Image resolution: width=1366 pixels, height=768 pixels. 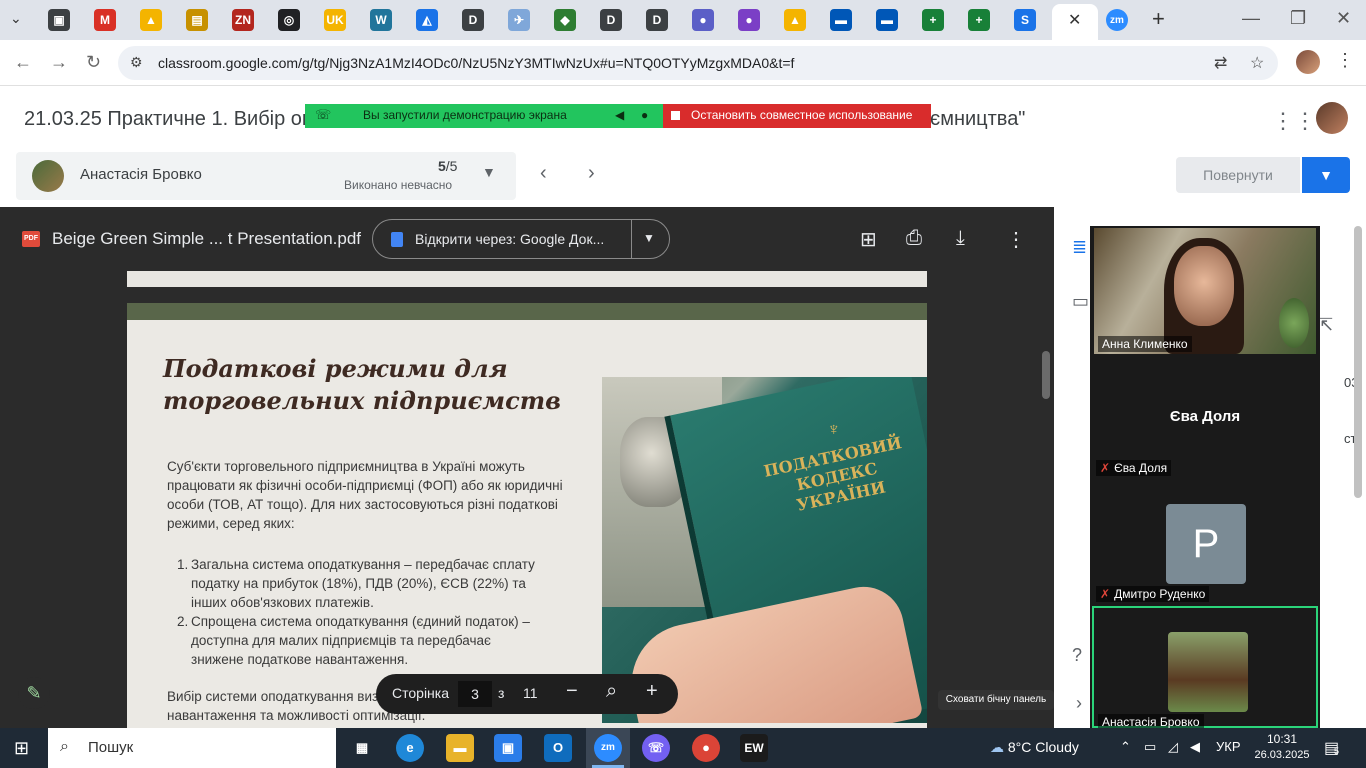 I want to click on tray-chevron-icon: ⌃, so click(x=1125, y=747).